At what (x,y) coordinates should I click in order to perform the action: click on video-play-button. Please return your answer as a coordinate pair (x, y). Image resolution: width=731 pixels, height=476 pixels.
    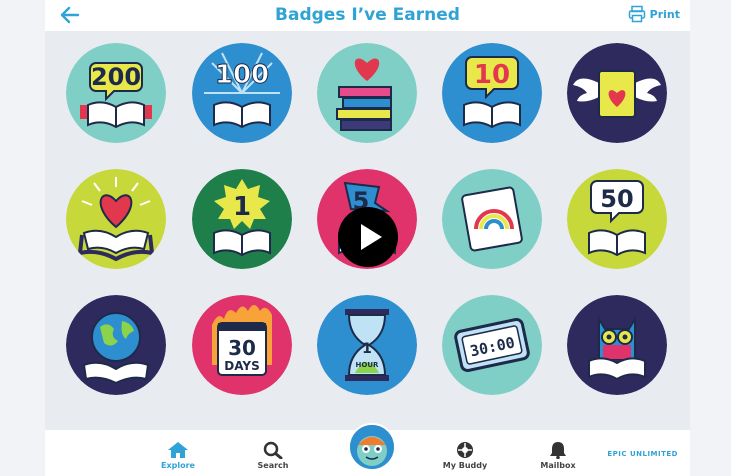
    Looking at the image, I should click on (368, 237).